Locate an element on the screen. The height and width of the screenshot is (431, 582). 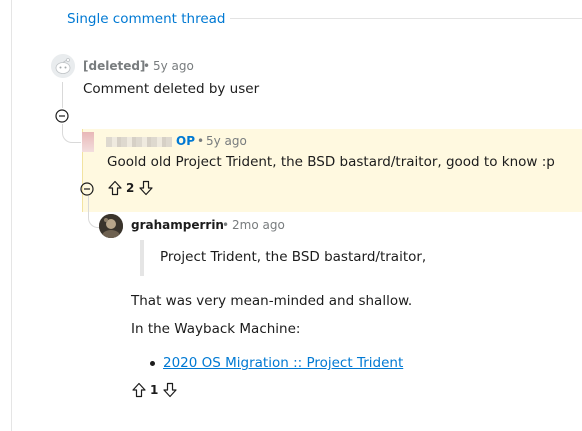
vote-score: 1 is located at coordinates (154, 390).